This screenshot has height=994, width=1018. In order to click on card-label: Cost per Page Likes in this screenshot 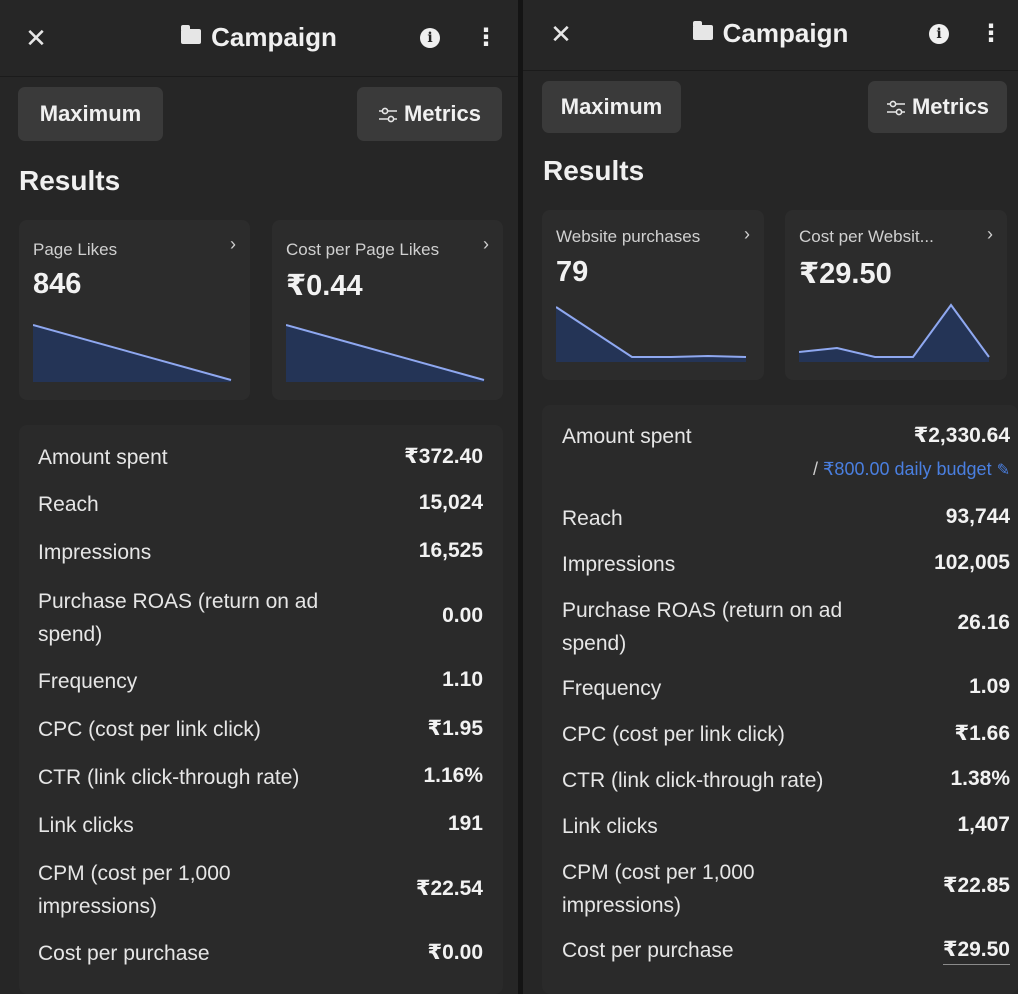, I will do `click(363, 249)`.